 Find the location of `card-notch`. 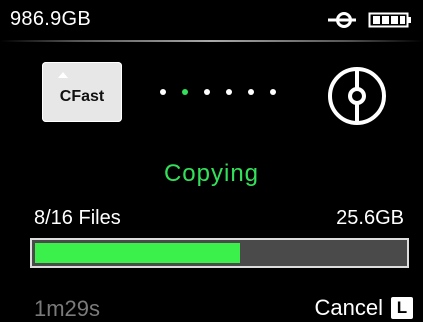

card-notch is located at coordinates (63, 75).